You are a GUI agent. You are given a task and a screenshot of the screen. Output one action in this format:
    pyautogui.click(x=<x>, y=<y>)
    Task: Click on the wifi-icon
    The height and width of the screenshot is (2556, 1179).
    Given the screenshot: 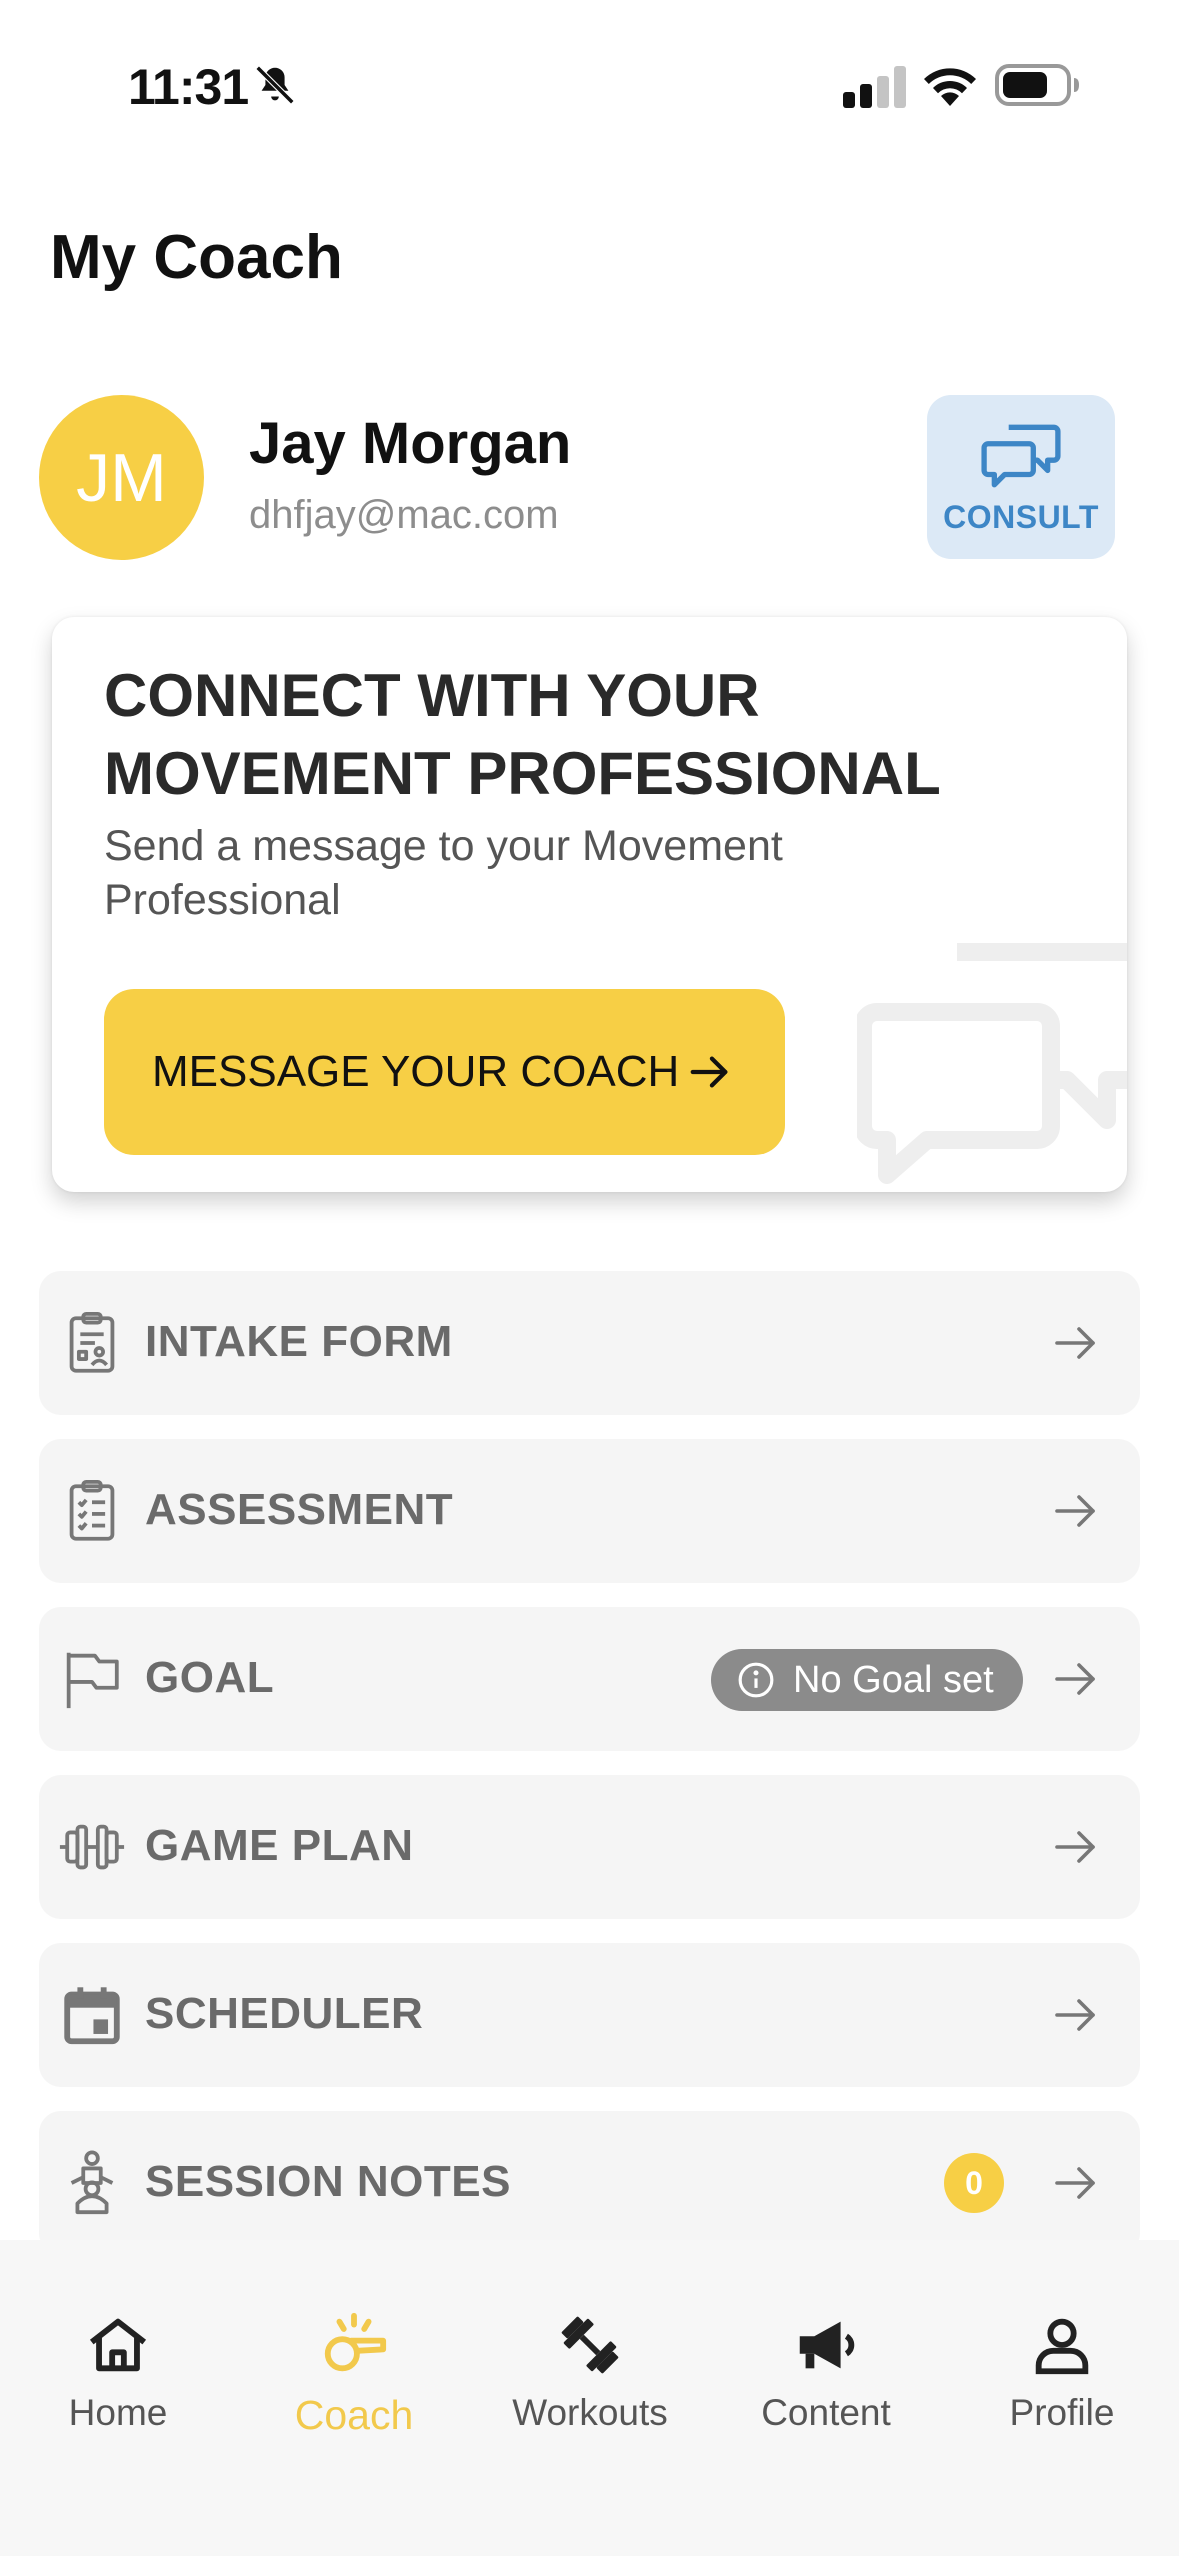 What is the action you would take?
    pyautogui.click(x=950, y=87)
    